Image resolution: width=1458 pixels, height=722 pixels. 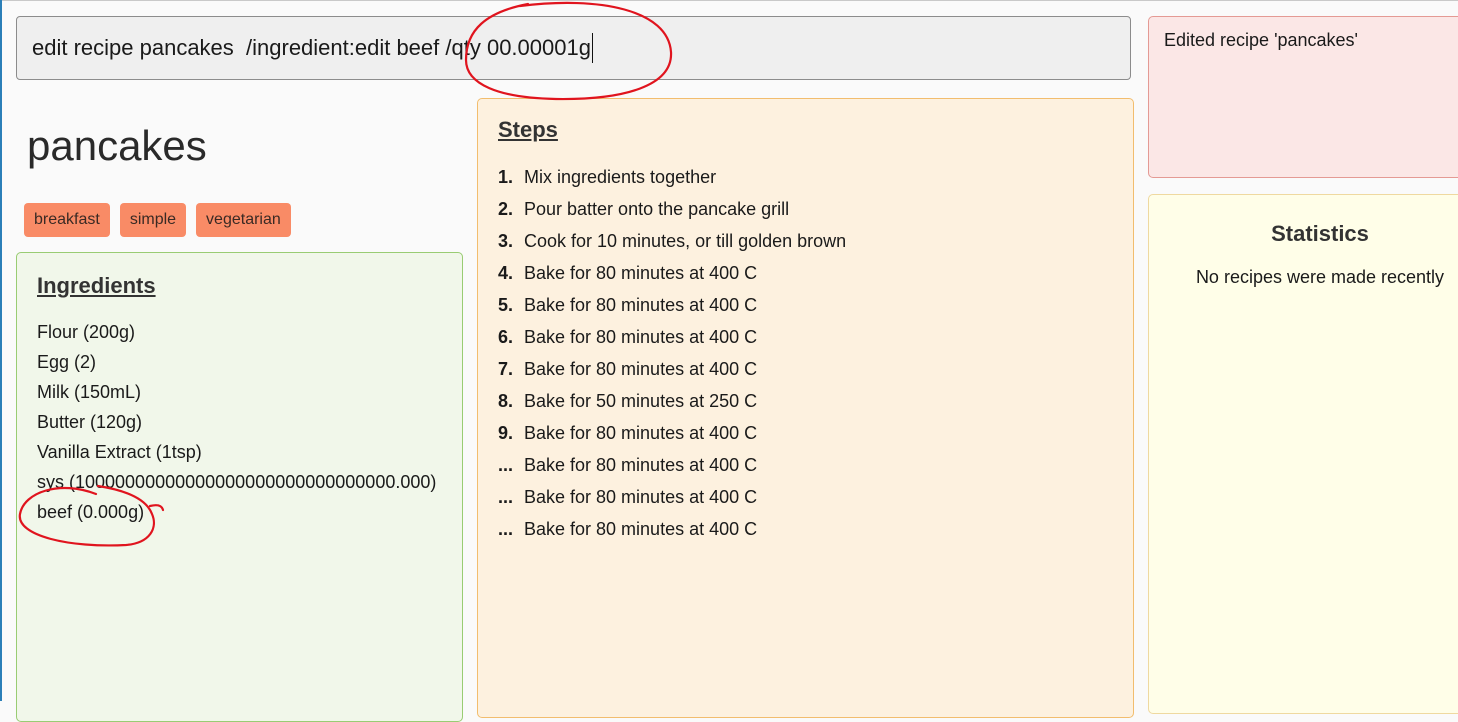 What do you see at coordinates (91, 512) in the screenshot?
I see `ingredient-item: beef (0.000g)` at bounding box center [91, 512].